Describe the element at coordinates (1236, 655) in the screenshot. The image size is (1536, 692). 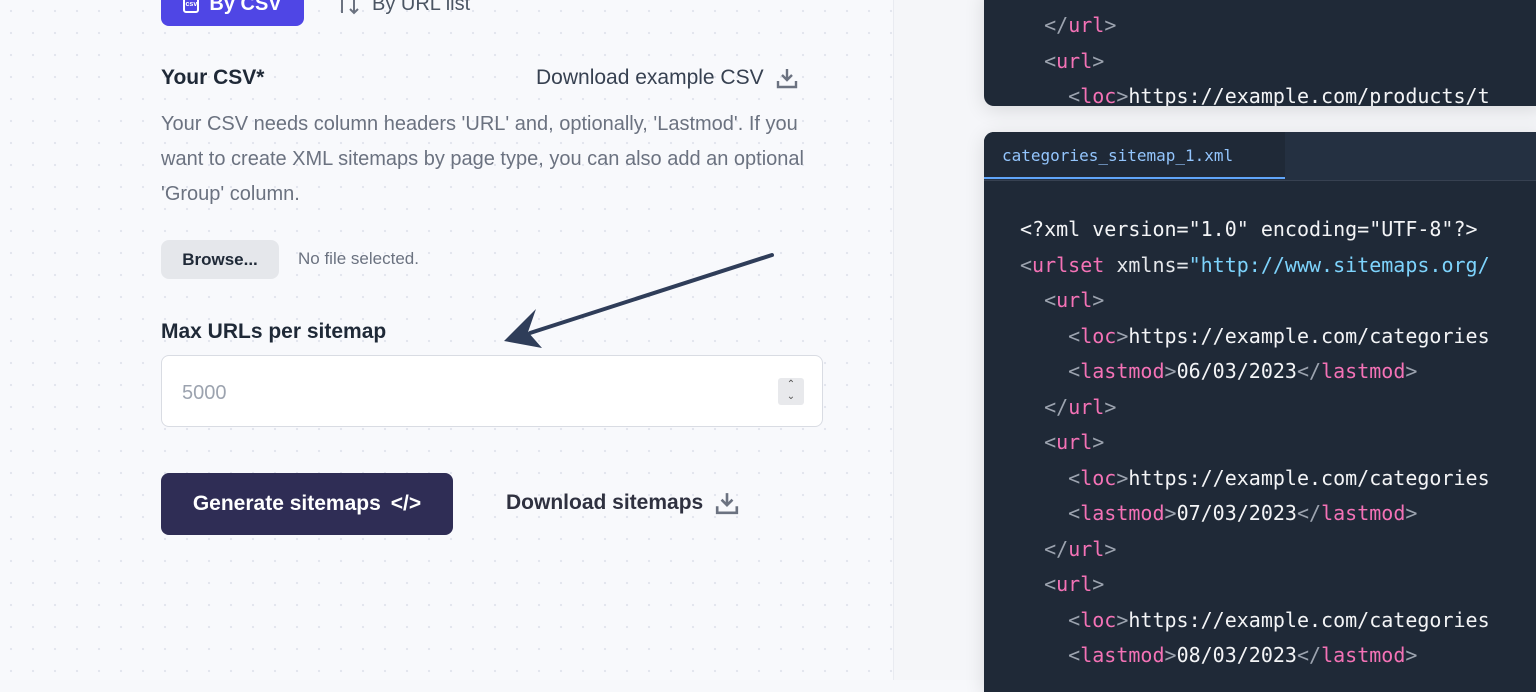
I see `lastmod-value: 08/03/2023` at that location.